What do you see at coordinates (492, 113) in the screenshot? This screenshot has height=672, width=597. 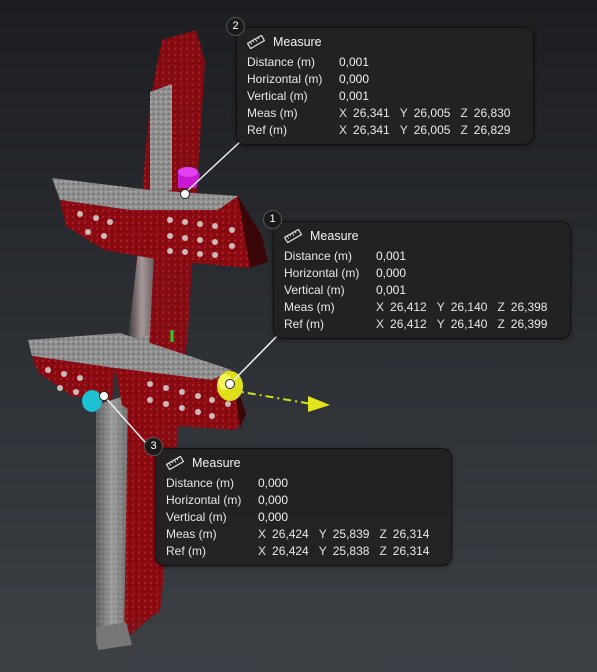 I see `meas-z: 26,830` at bounding box center [492, 113].